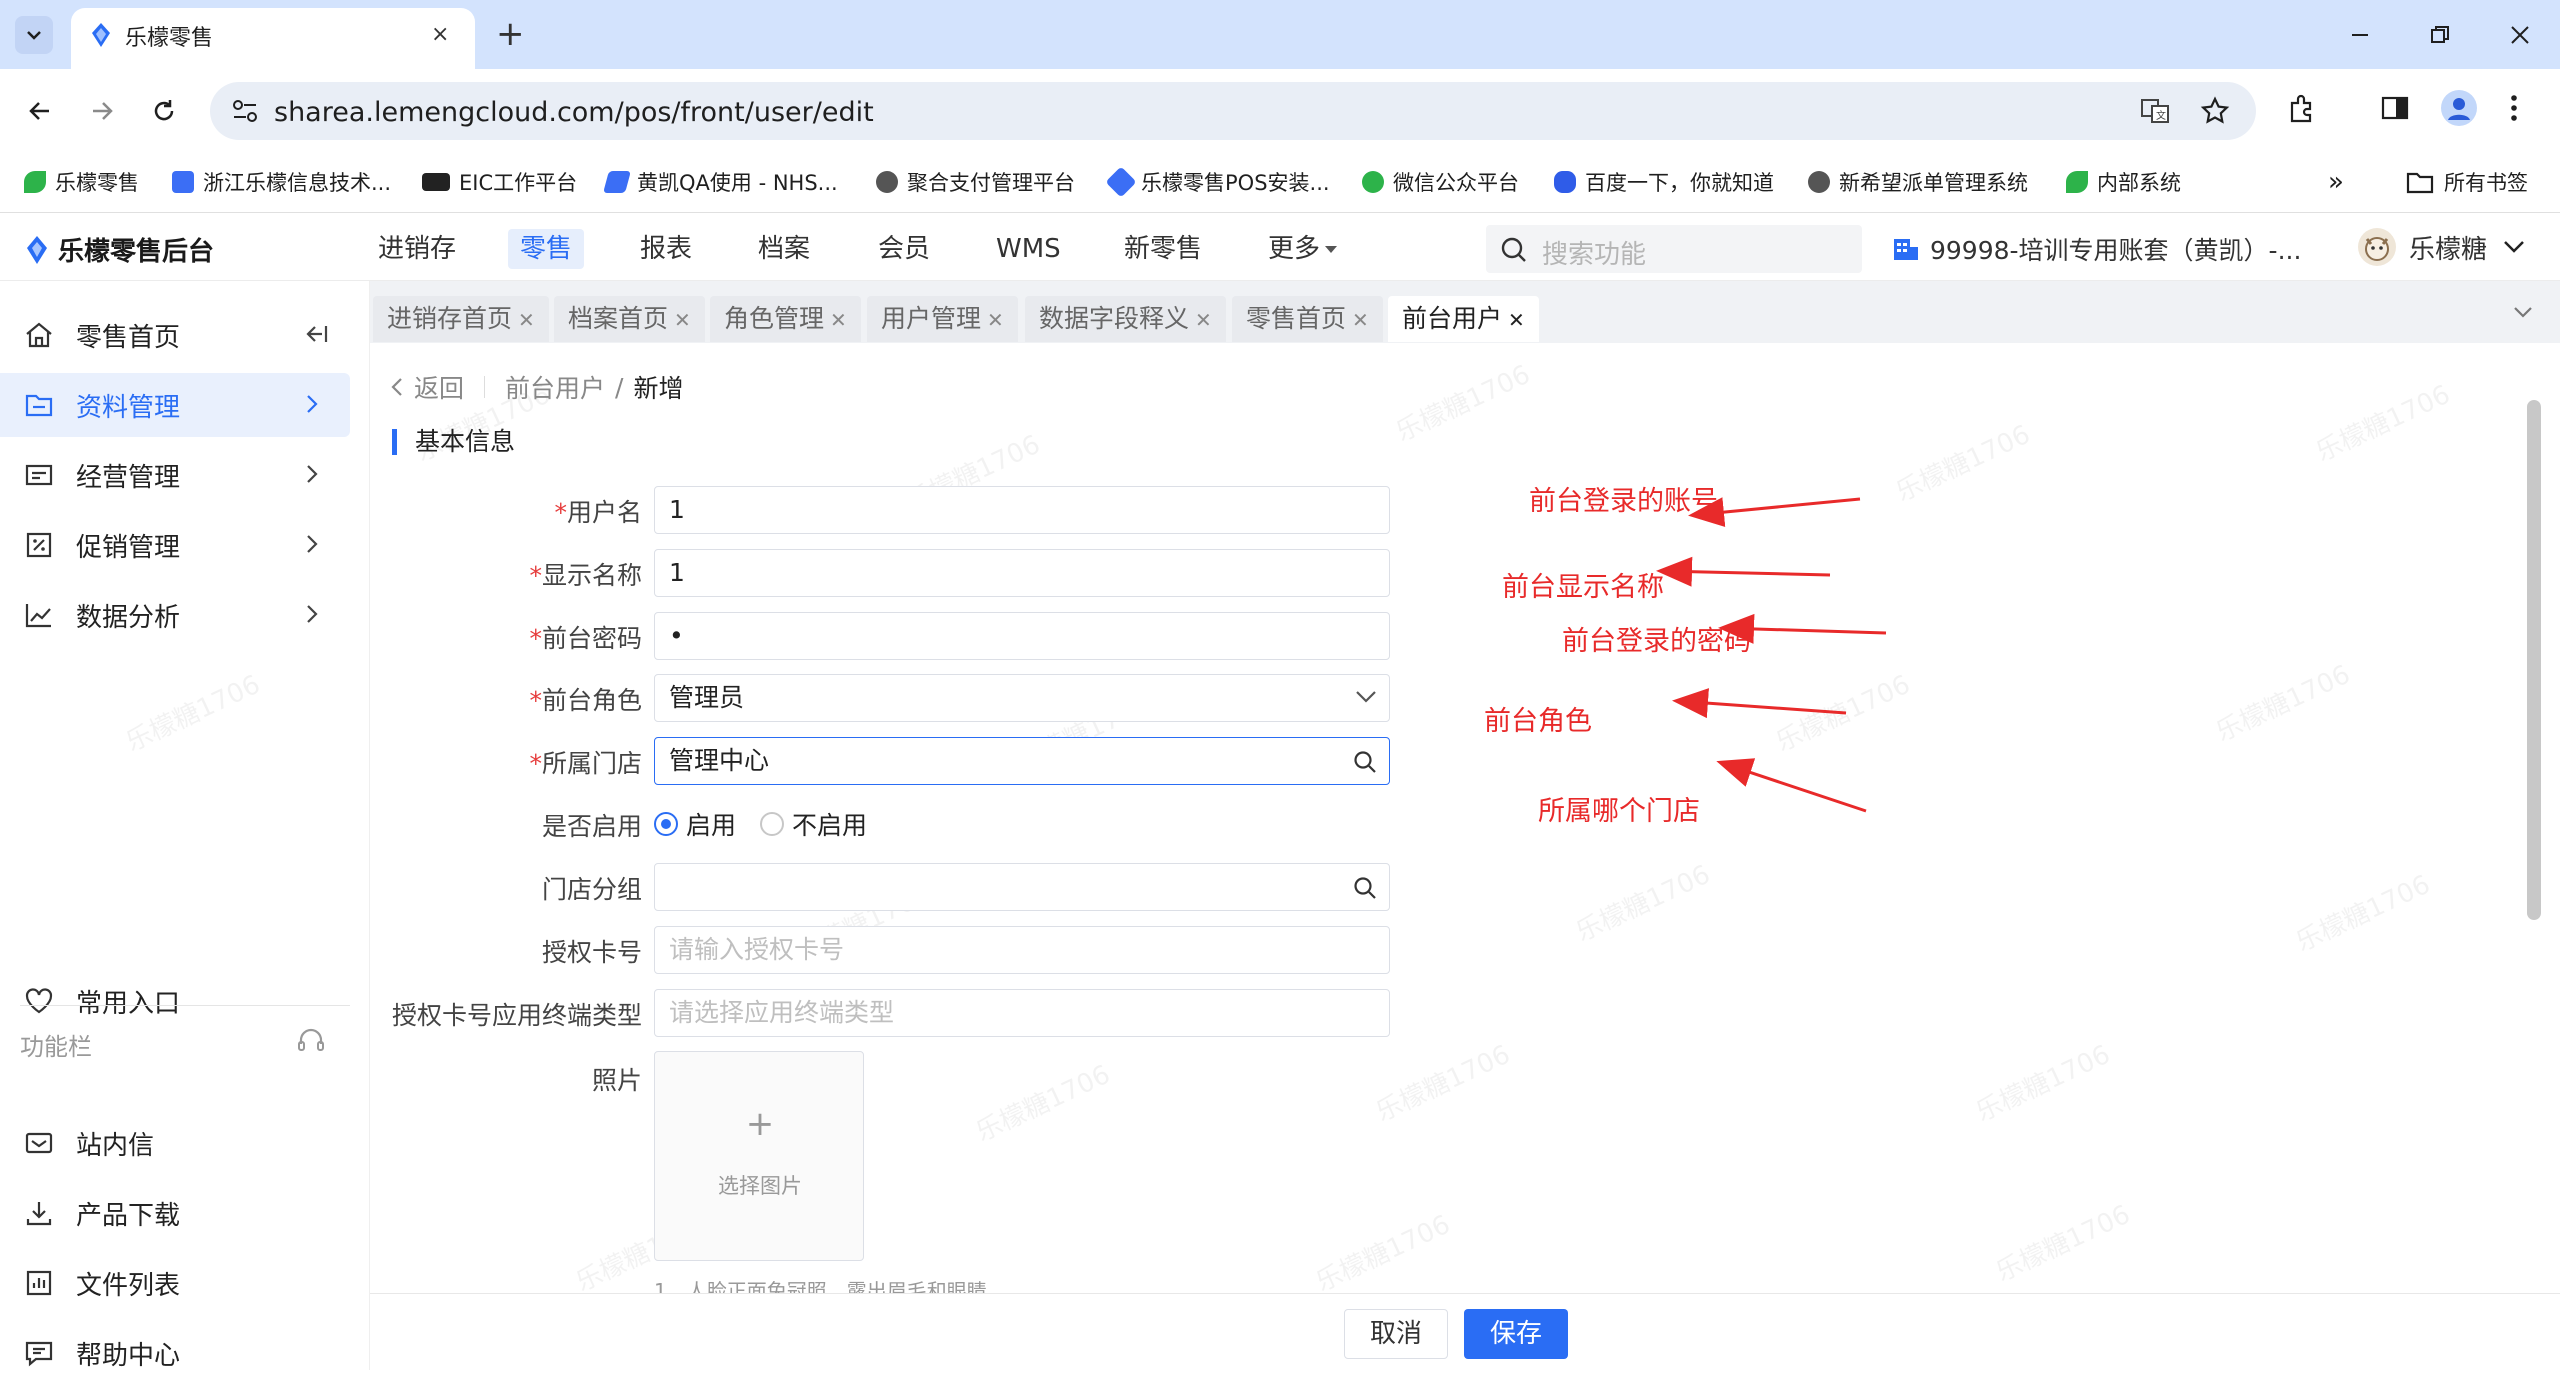 The width and height of the screenshot is (2560, 1385). What do you see at coordinates (518, 183) in the screenshot?
I see `bookmark-label: EIC工作平台` at bounding box center [518, 183].